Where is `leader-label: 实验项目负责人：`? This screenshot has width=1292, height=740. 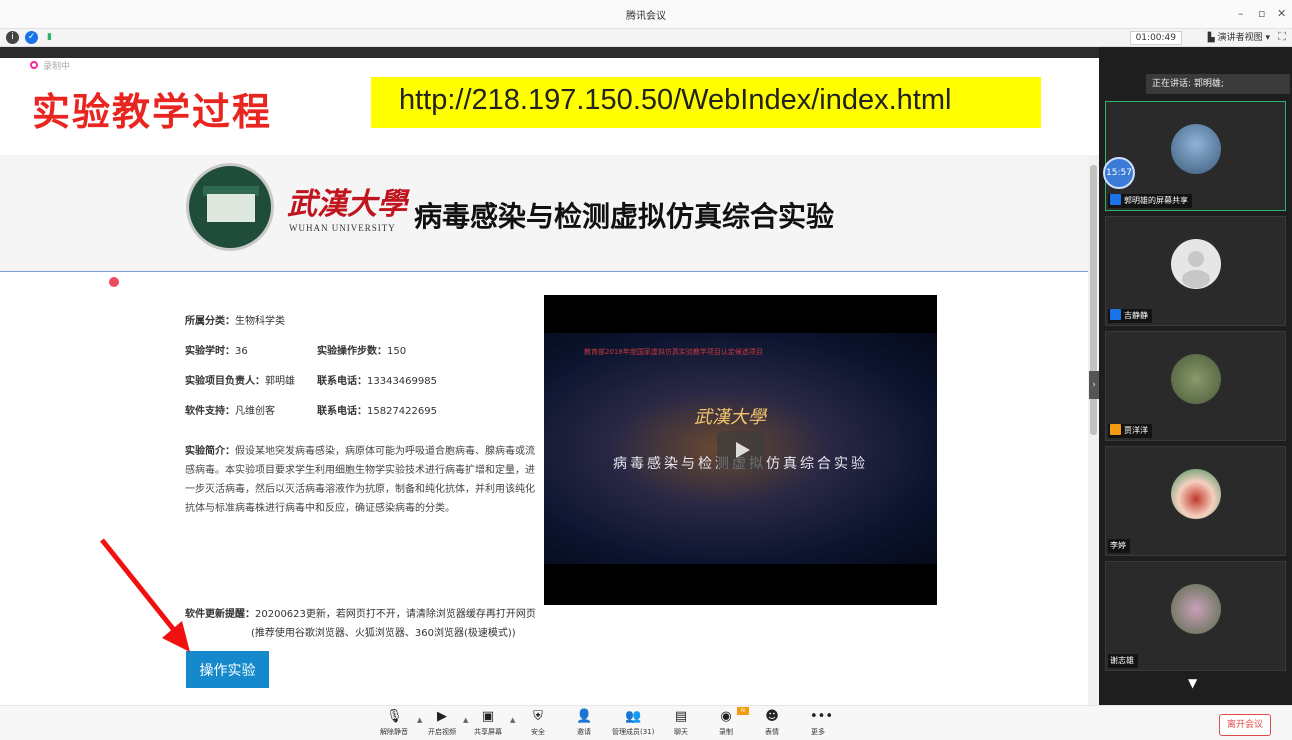 leader-label: 实验项目负责人： is located at coordinates (225, 381).